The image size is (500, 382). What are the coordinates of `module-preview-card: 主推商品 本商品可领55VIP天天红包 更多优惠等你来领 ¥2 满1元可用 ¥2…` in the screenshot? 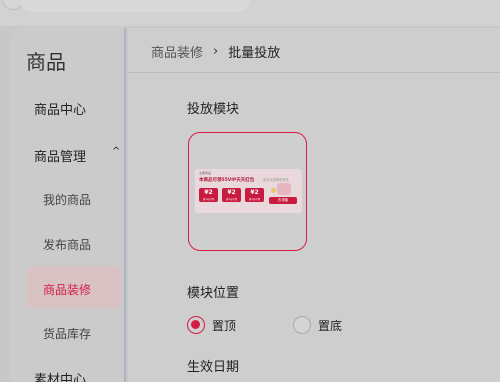 It's located at (247, 191).